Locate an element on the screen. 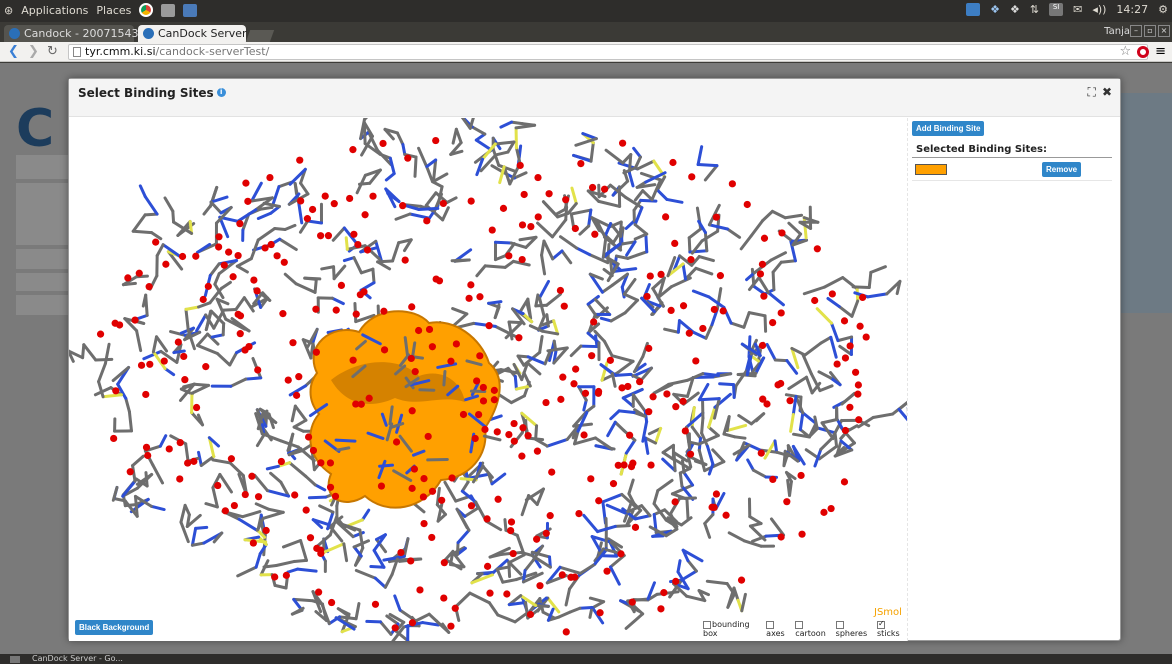  option-label: cartoon is located at coordinates (810, 633).